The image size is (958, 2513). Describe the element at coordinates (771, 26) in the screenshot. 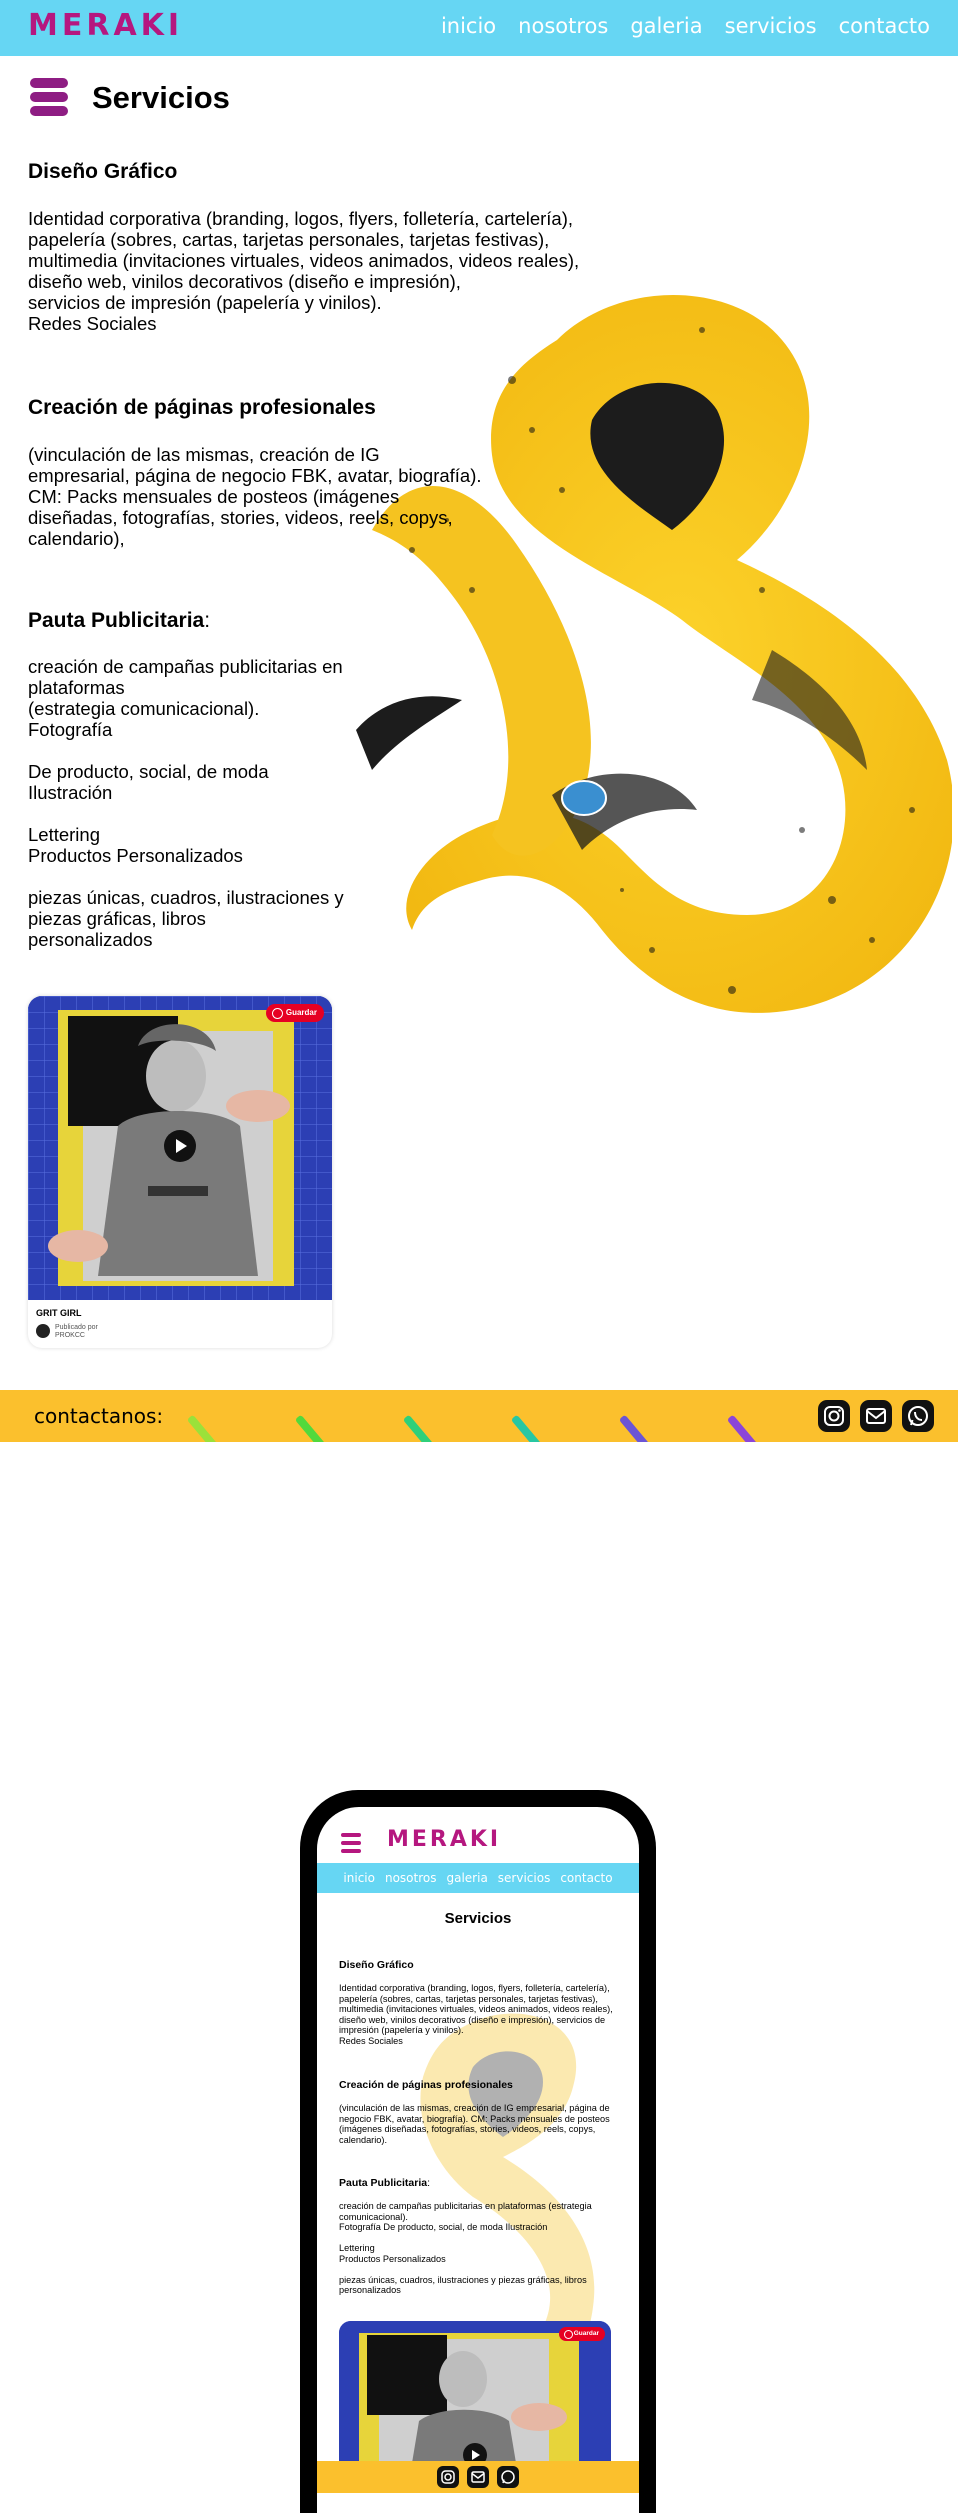

I see `nav-link-servicios: servicios` at that location.